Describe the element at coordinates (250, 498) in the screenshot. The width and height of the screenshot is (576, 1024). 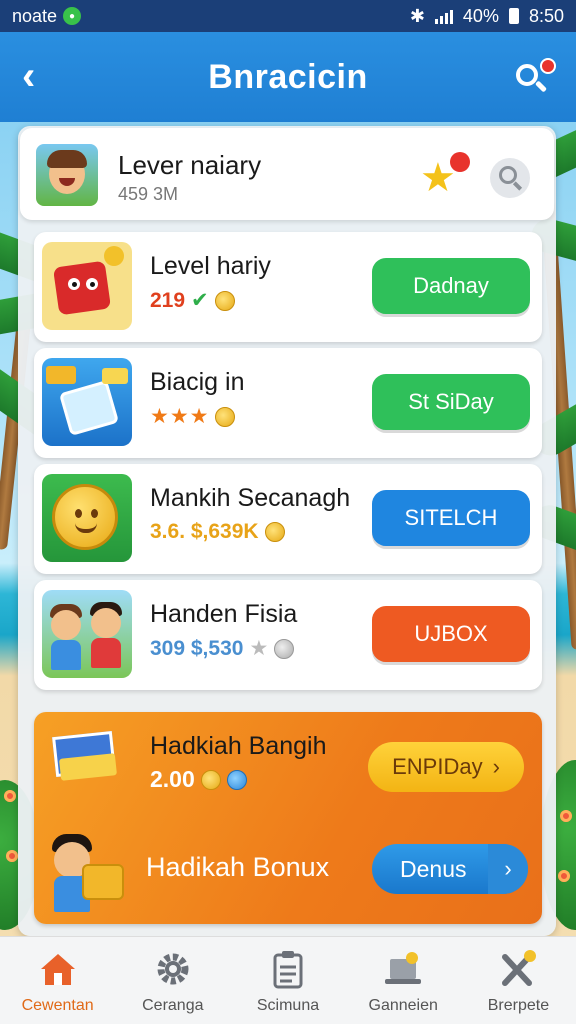
I see `item-title: Mankih Secanagh` at that location.